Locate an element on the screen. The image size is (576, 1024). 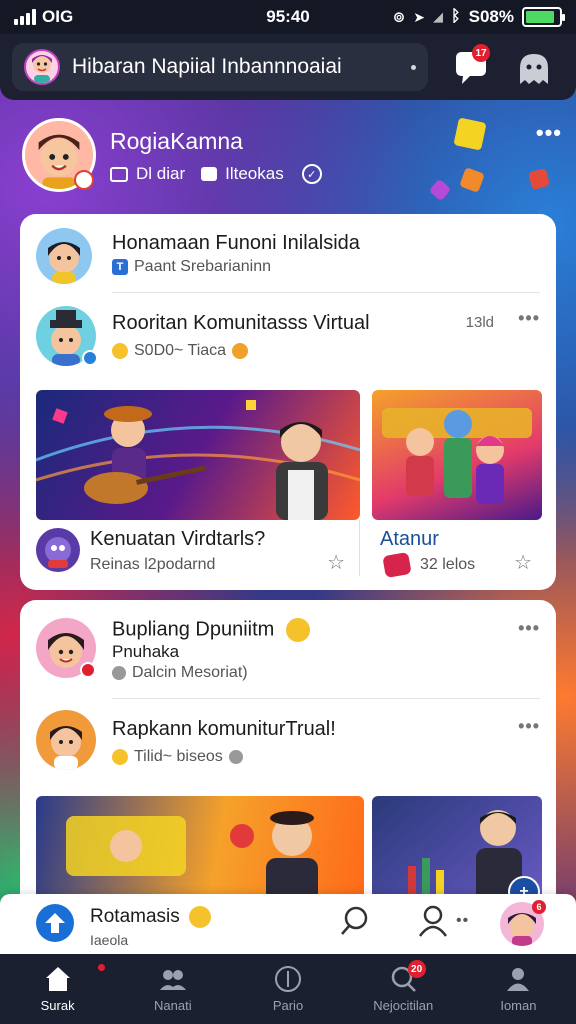
mini-badge: 6 is located at coordinates (539, 907).